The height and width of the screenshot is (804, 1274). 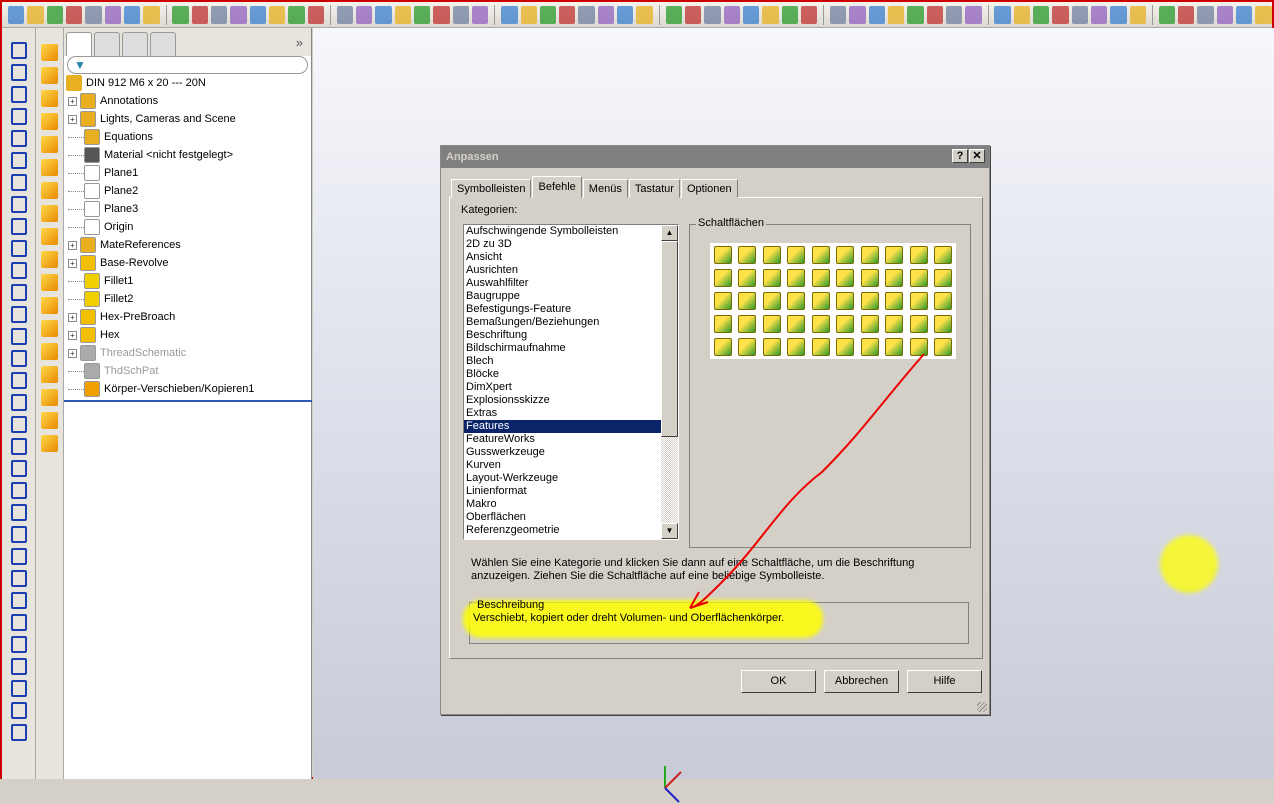 I want to click on featuremanager-tab, so click(x=79, y=44).